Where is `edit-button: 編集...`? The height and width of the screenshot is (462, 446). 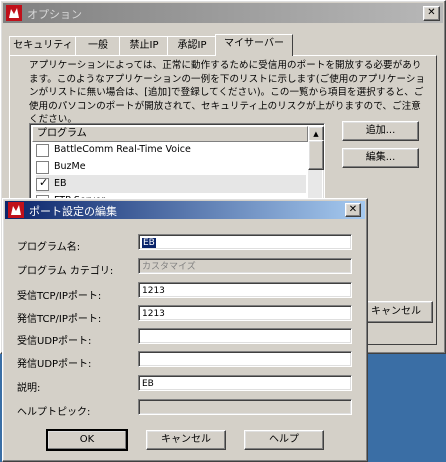 edit-button: 編集... is located at coordinates (380, 158).